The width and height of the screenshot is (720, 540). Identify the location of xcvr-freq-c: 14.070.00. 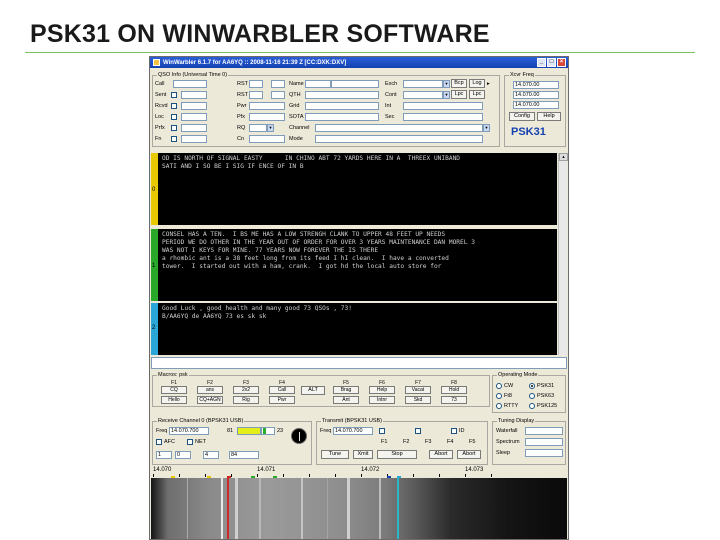
(536, 105).